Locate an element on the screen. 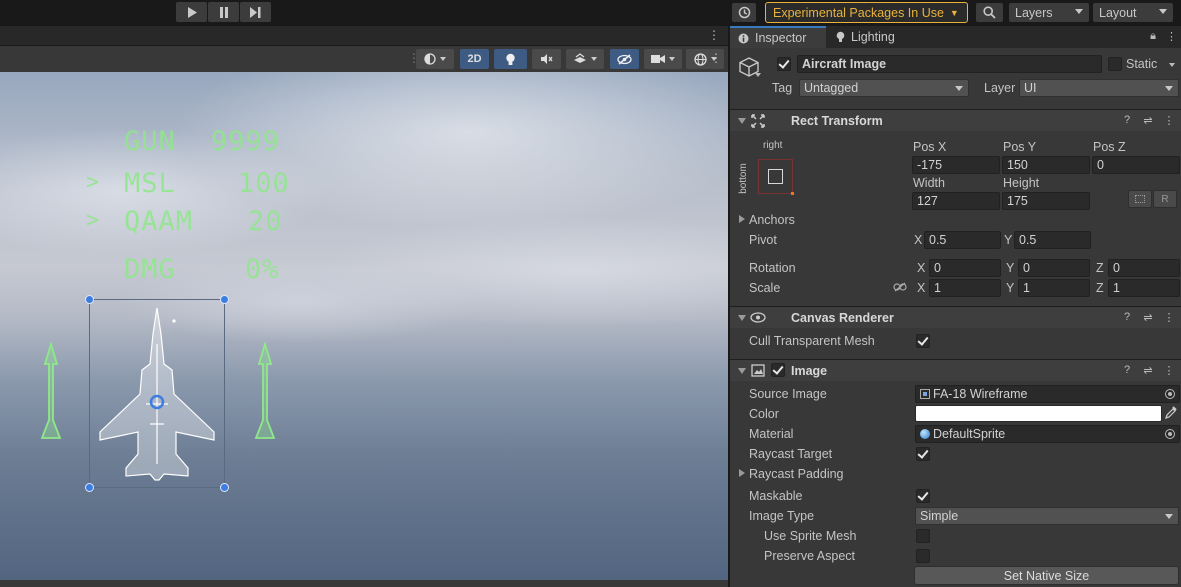 The width and height of the screenshot is (1181, 587). resize-handle-top-left is located at coordinates (89, 299).